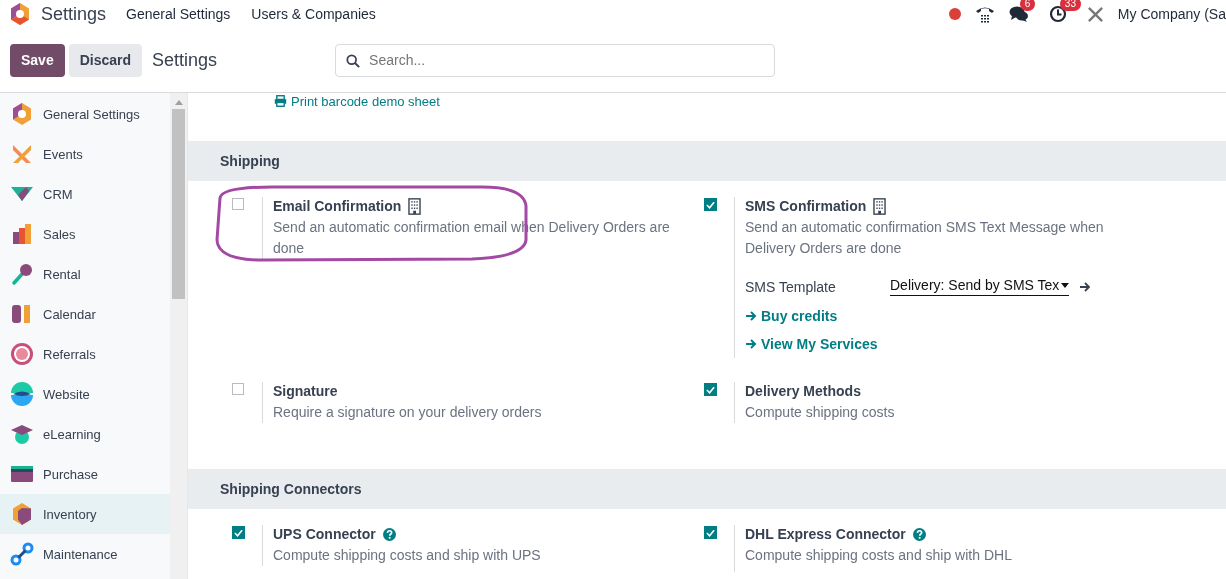  Describe the element at coordinates (408, 412) in the screenshot. I see `setting-description: Require a signature on your delivery orders` at that location.